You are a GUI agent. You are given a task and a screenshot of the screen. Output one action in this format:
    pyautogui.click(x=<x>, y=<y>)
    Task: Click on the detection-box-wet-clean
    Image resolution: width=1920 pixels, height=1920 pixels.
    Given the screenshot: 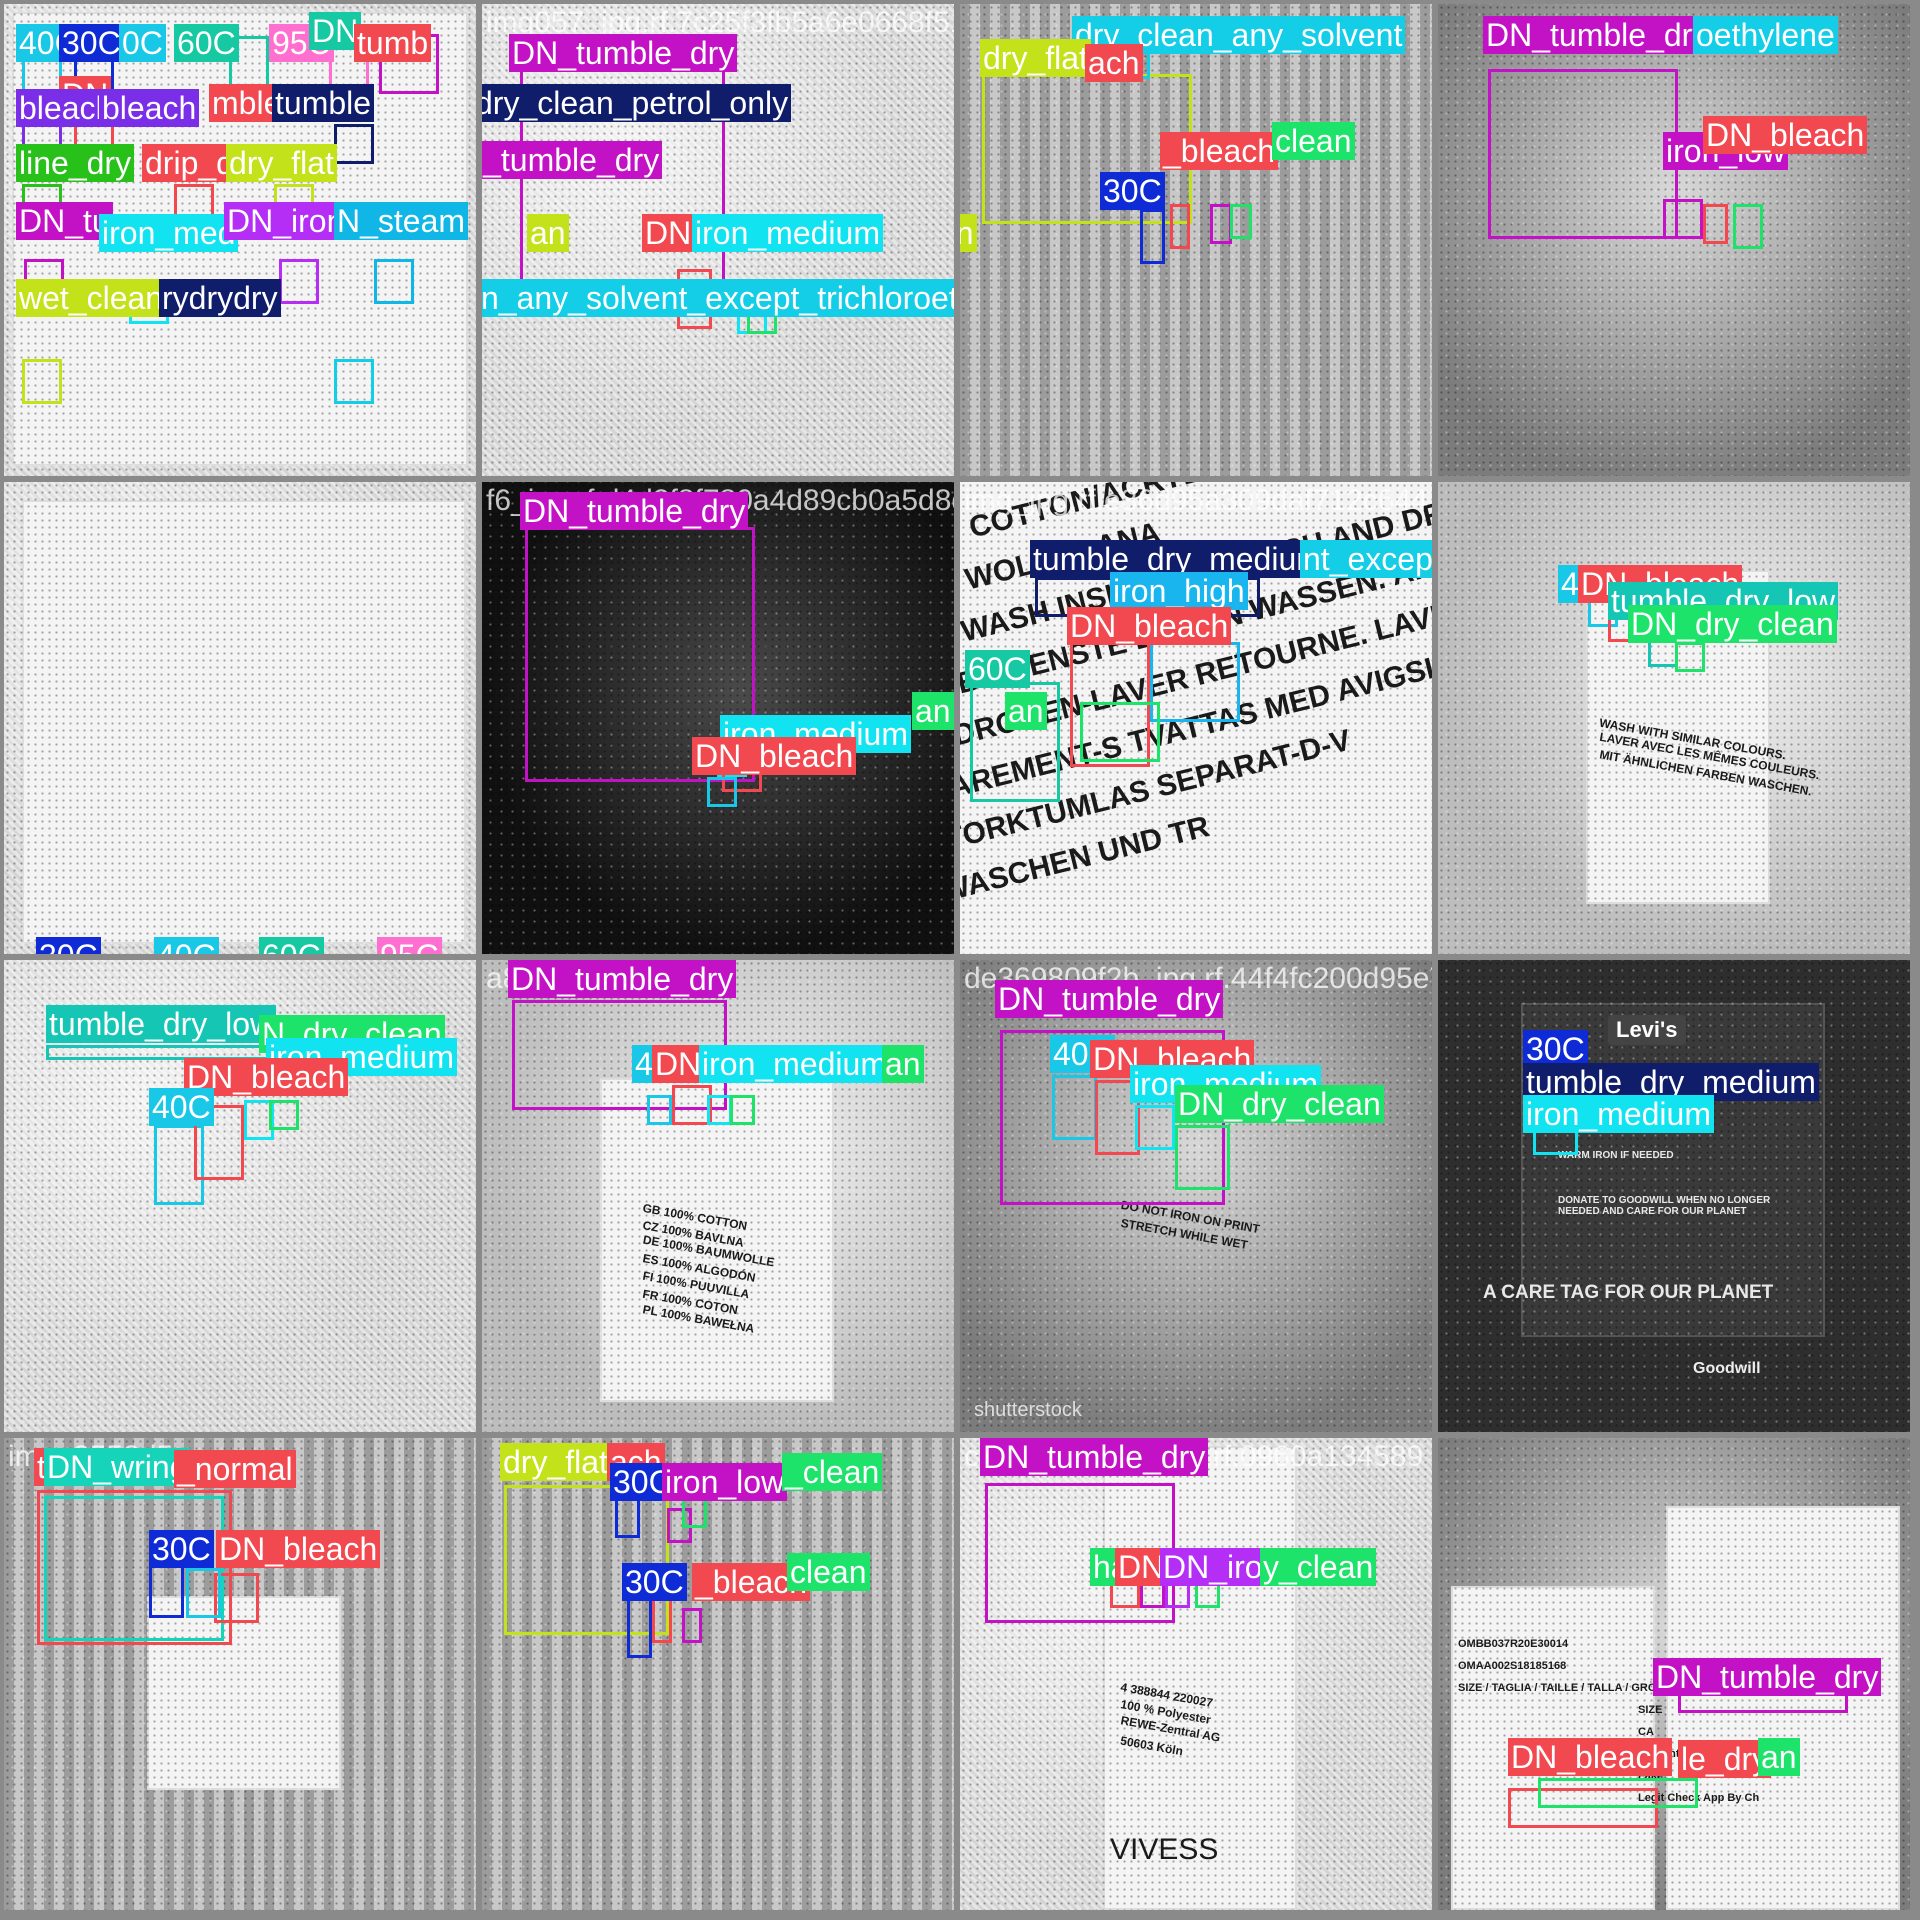 What is the action you would take?
    pyautogui.click(x=42, y=381)
    